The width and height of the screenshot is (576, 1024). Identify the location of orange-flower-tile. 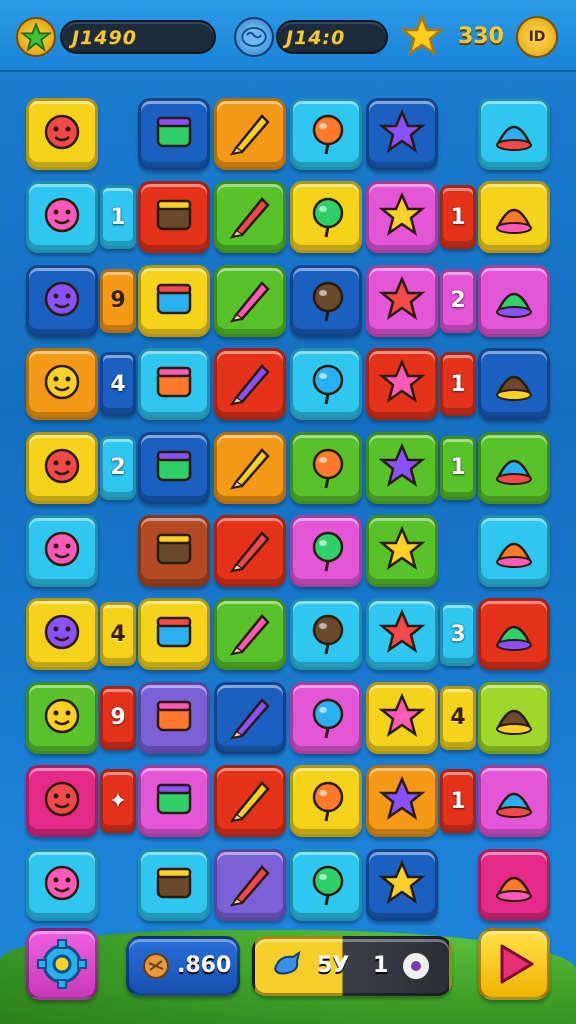
(326, 217).